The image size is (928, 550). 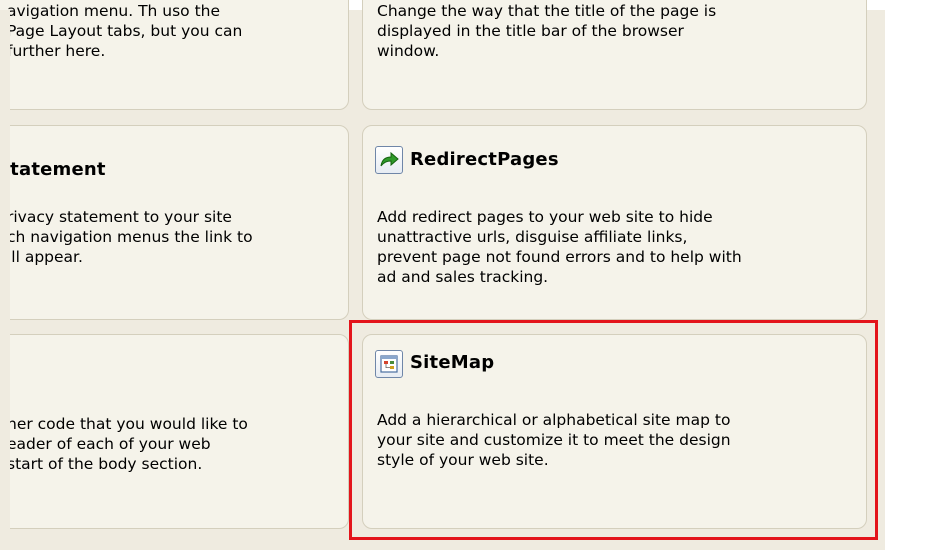 I want to click on green-arrow-icon-graphic, so click(x=389, y=159).